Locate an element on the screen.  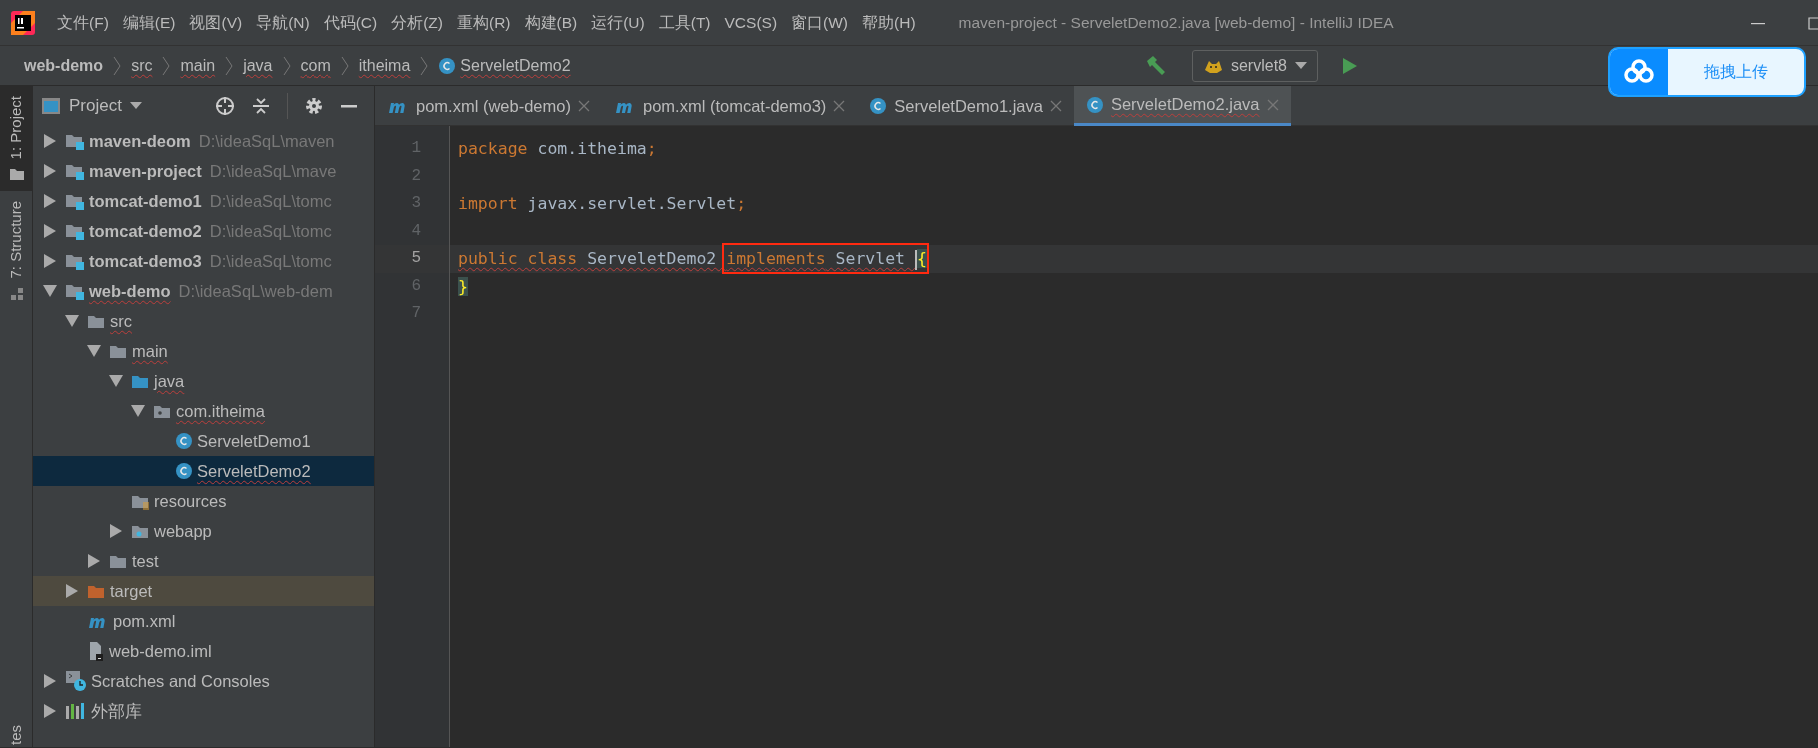
tree-row: src is located at coordinates (203, 321).